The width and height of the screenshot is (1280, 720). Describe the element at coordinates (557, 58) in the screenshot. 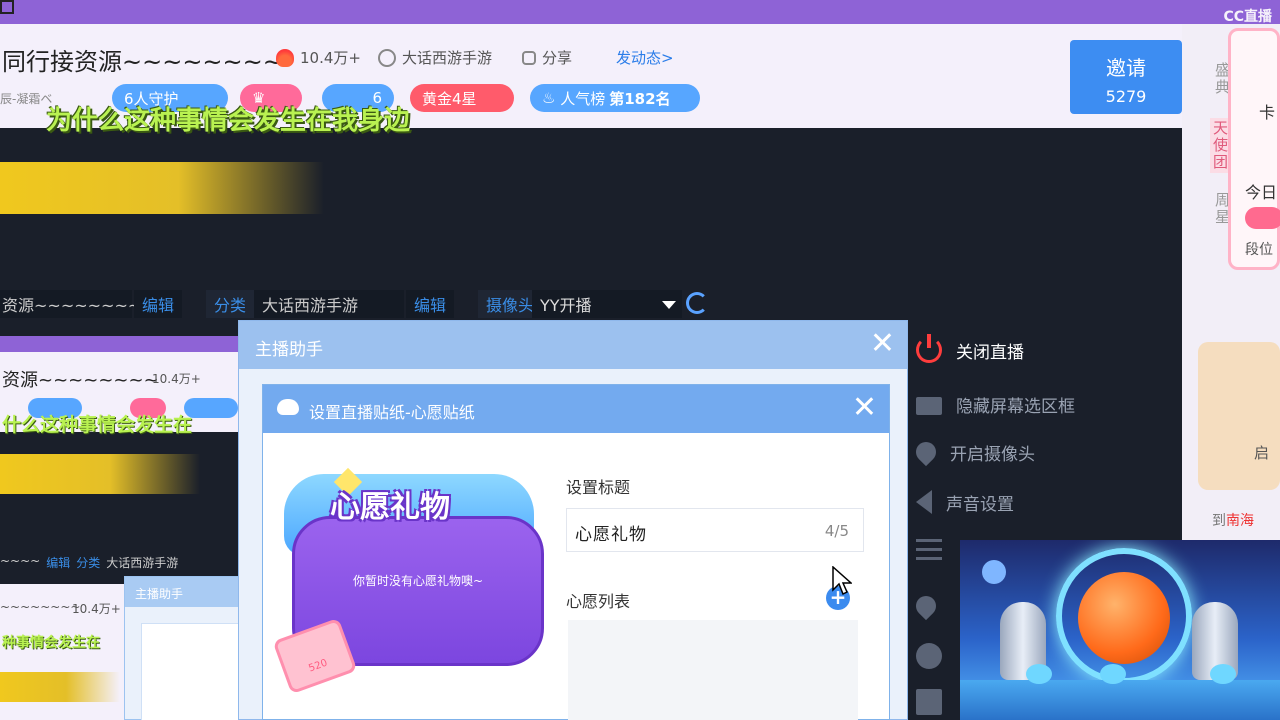

I see `share-label: 分享` at that location.